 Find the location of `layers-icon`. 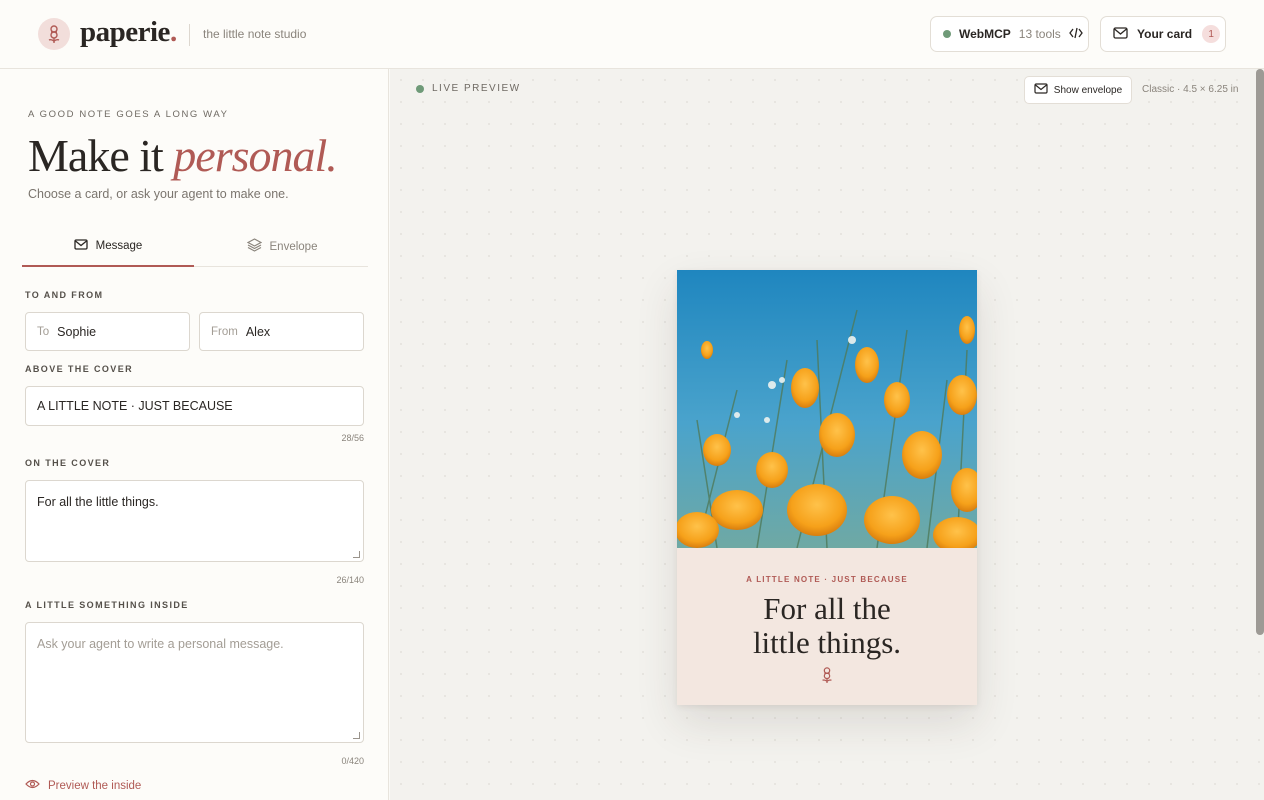

layers-icon is located at coordinates (254, 246).